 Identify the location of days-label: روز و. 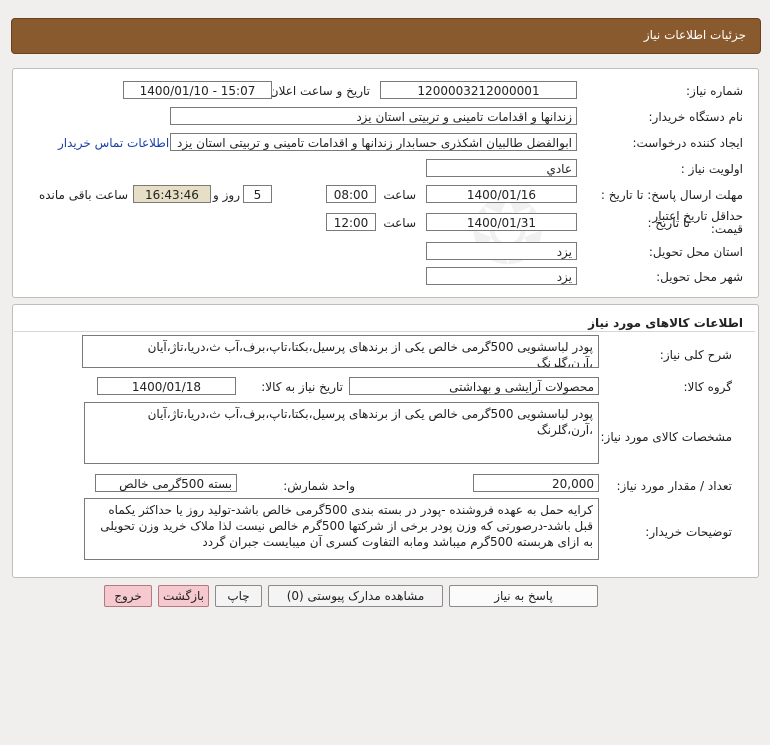
(226, 195).